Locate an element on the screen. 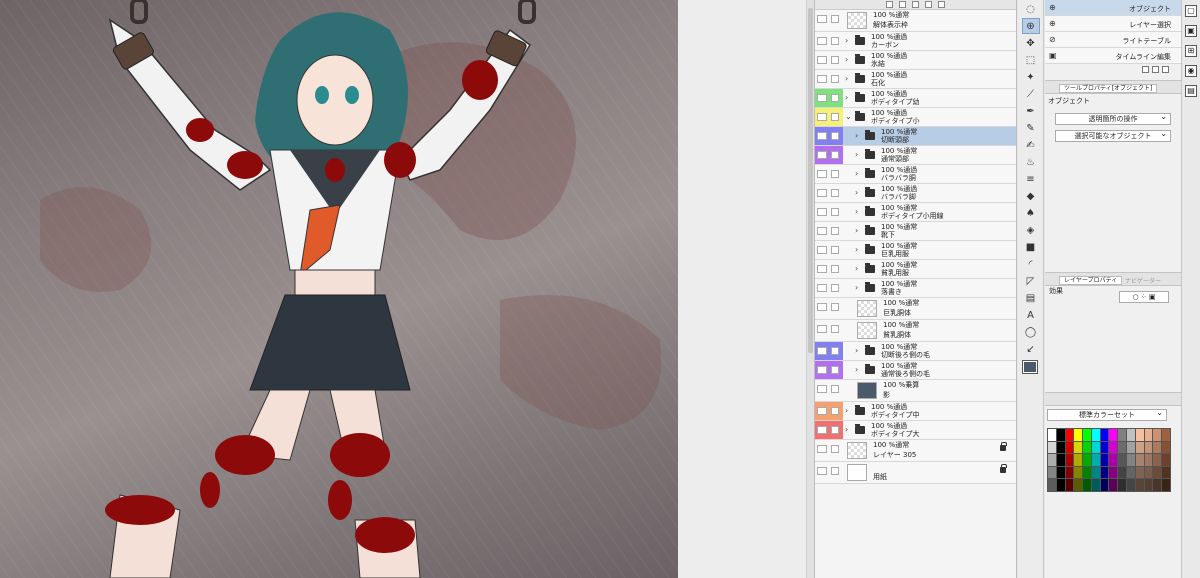 The width and height of the screenshot is (1200, 578). layer-row: 用紙 is located at coordinates (915, 473).